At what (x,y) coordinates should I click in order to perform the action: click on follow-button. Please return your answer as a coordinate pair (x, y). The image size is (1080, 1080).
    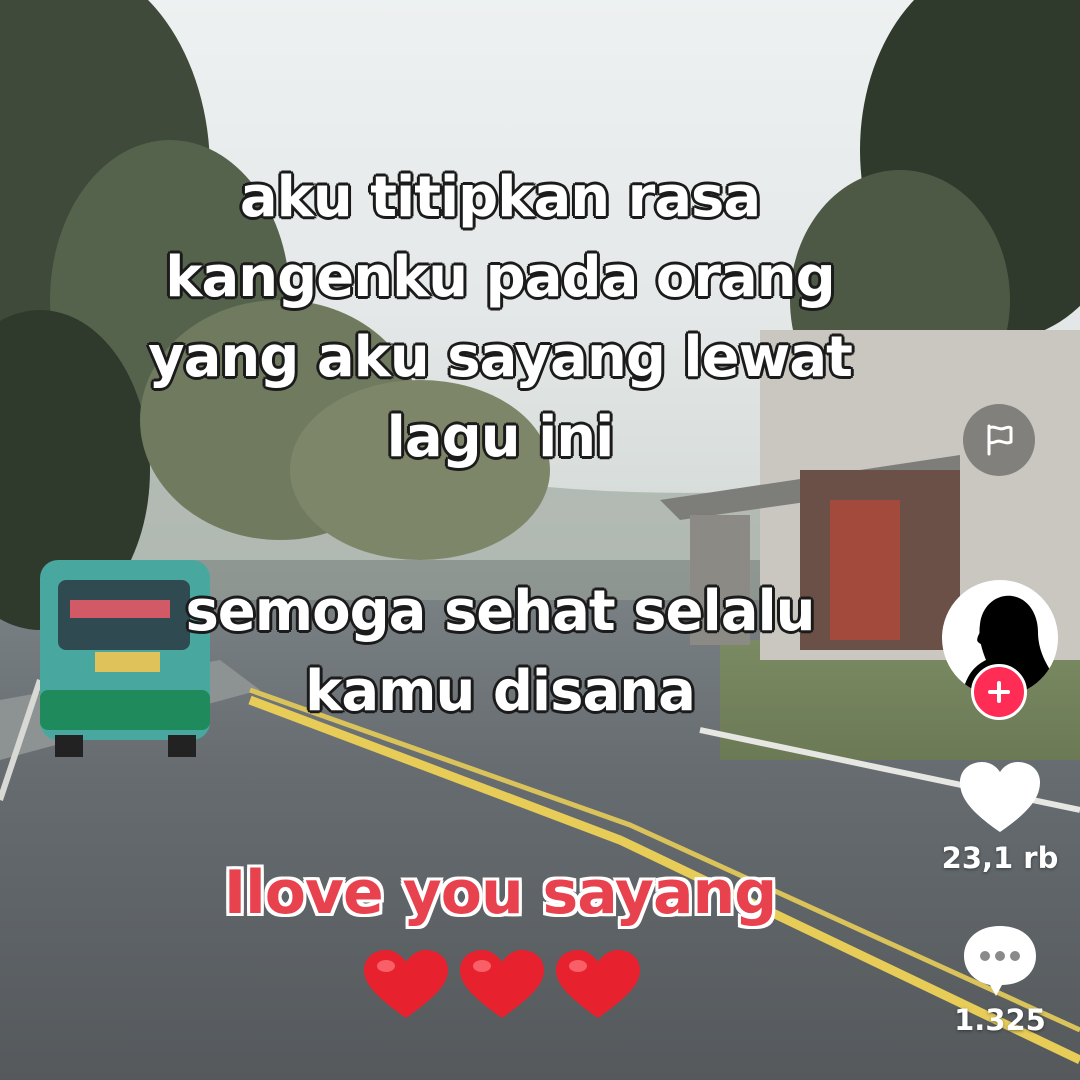
    Looking at the image, I should click on (999, 692).